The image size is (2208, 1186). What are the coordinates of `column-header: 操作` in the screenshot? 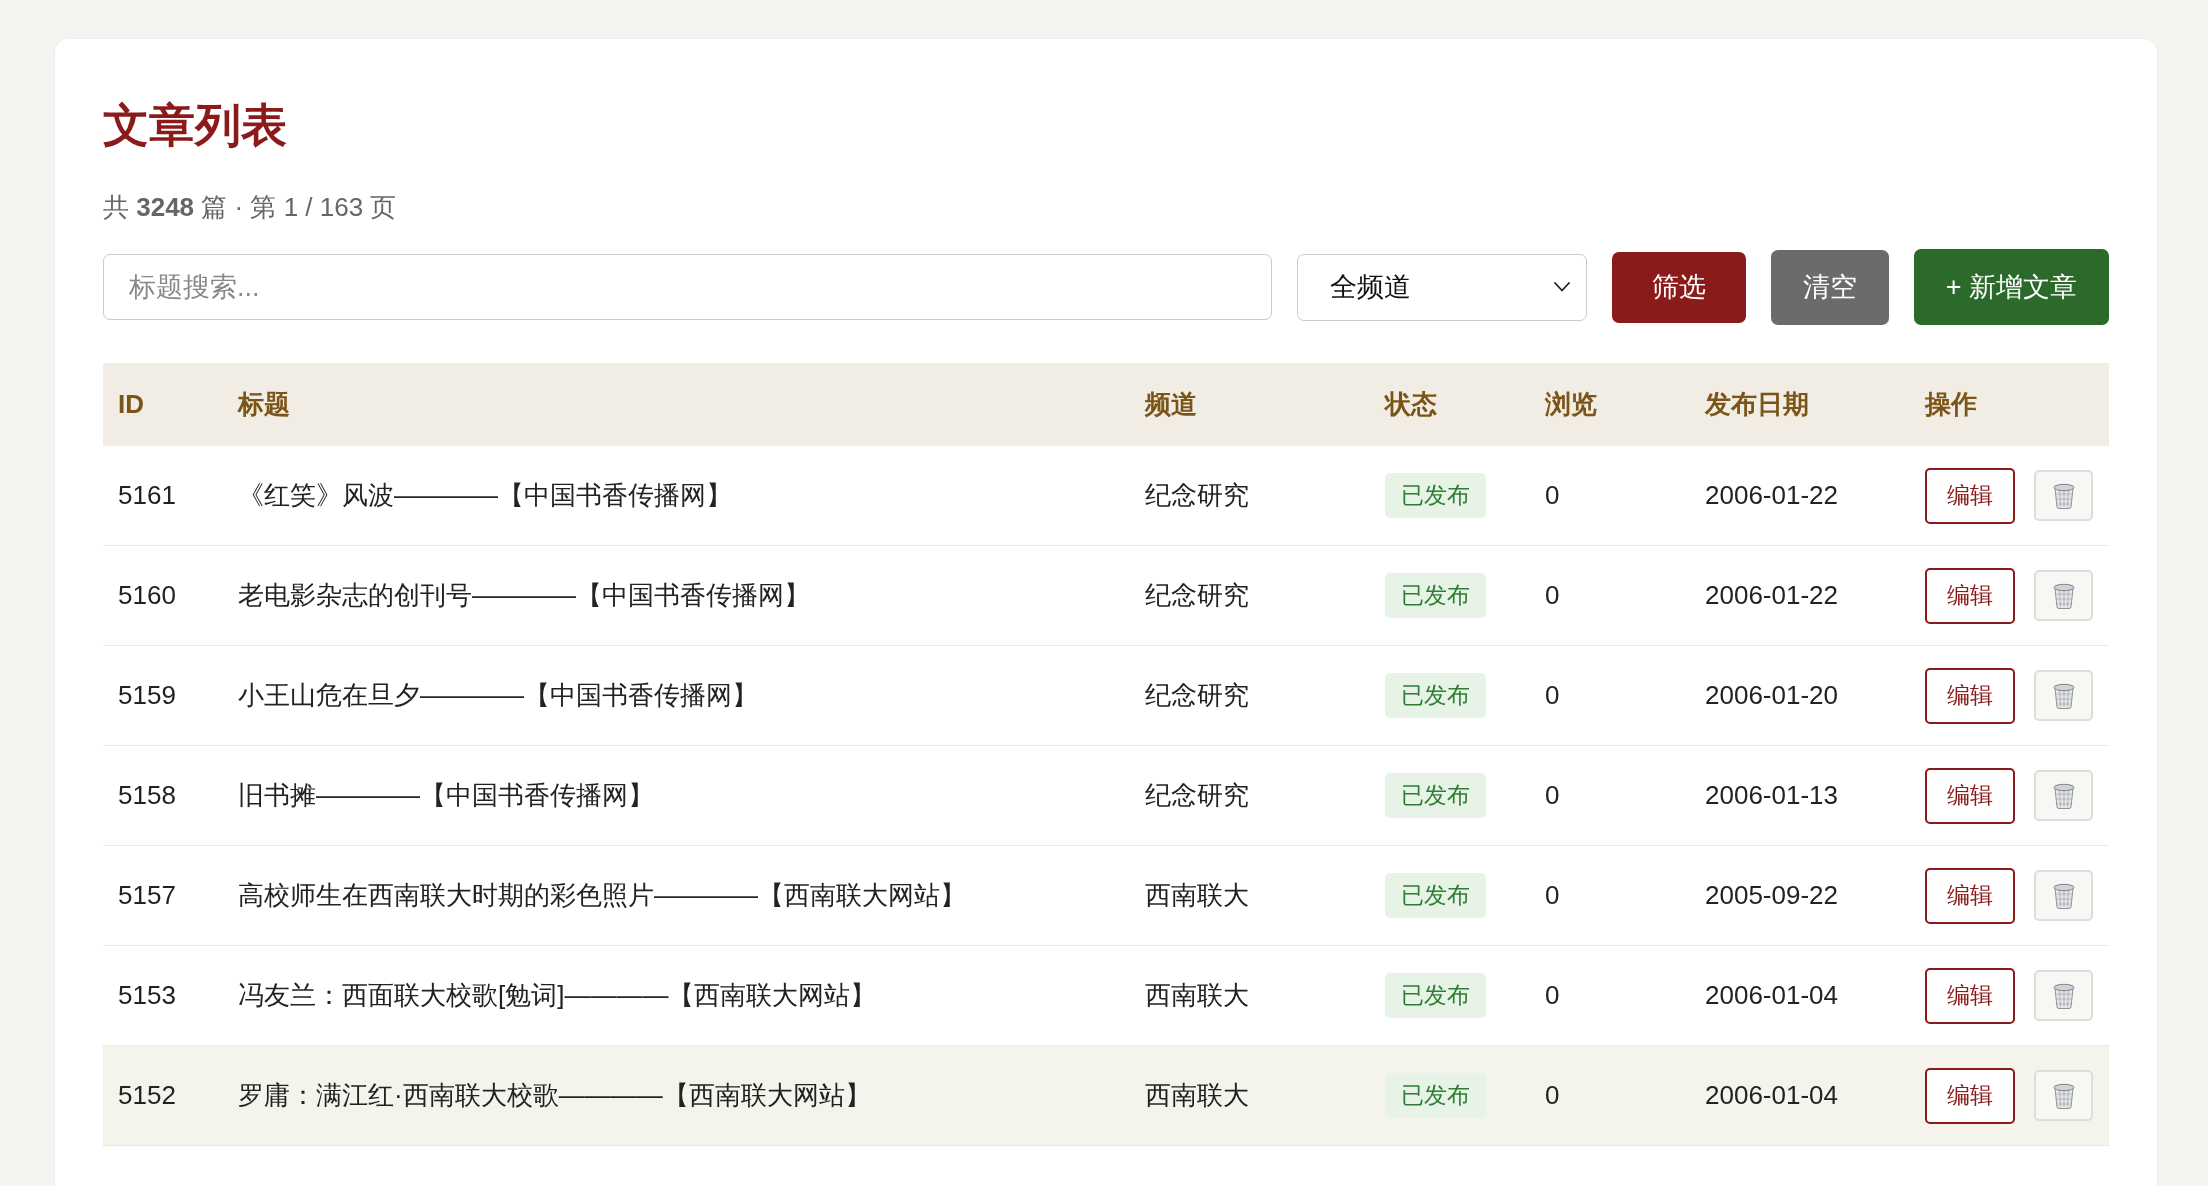 It's located at (1951, 404).